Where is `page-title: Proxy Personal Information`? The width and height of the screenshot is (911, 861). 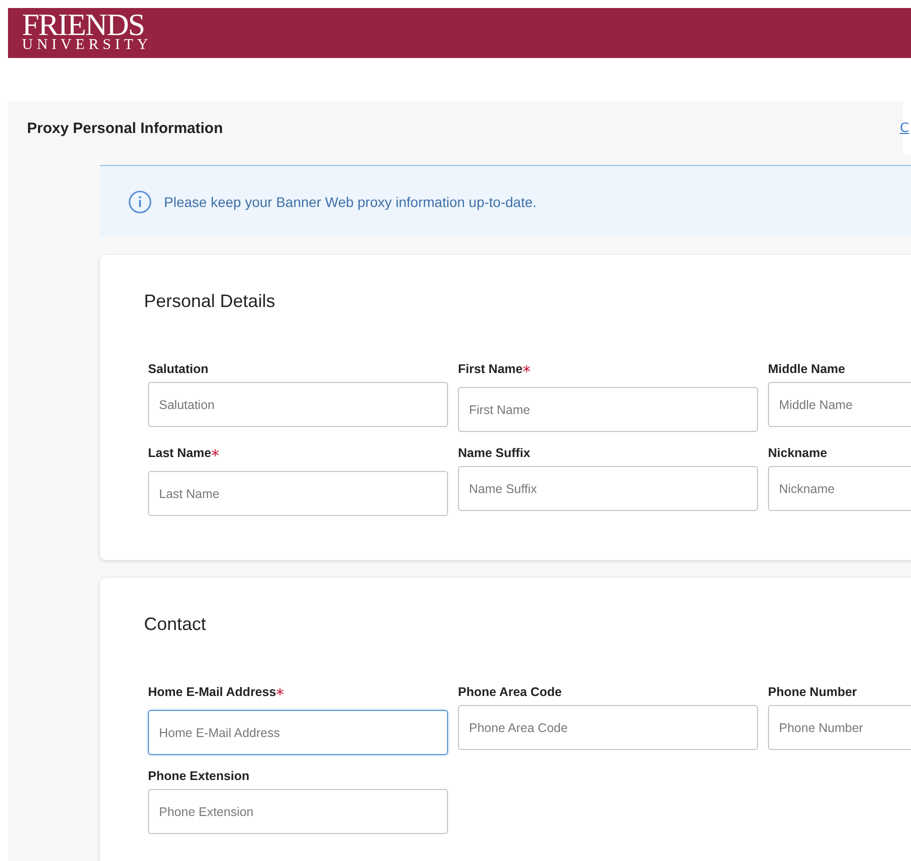
page-title: Proxy Personal Information is located at coordinates (125, 128).